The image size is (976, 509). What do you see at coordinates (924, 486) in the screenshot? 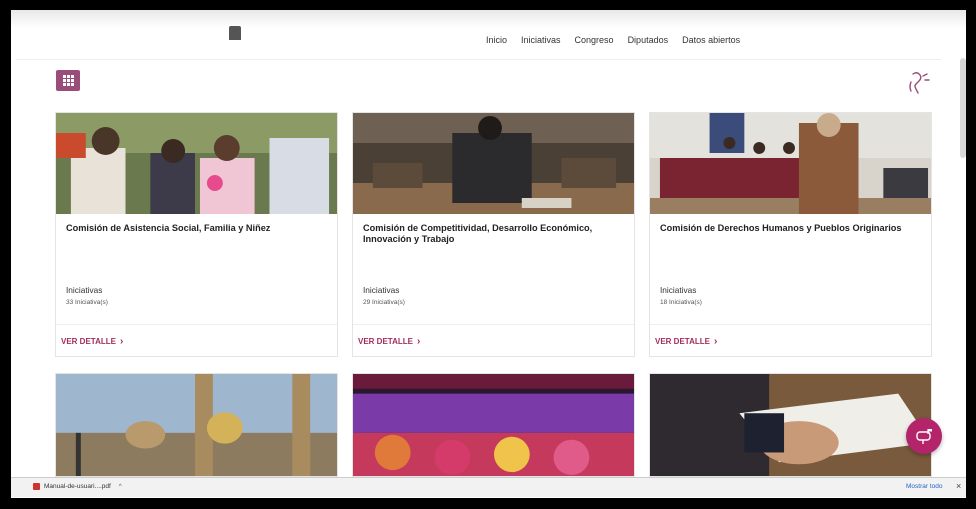
I see `show-all-button: Mostrar todo` at bounding box center [924, 486].